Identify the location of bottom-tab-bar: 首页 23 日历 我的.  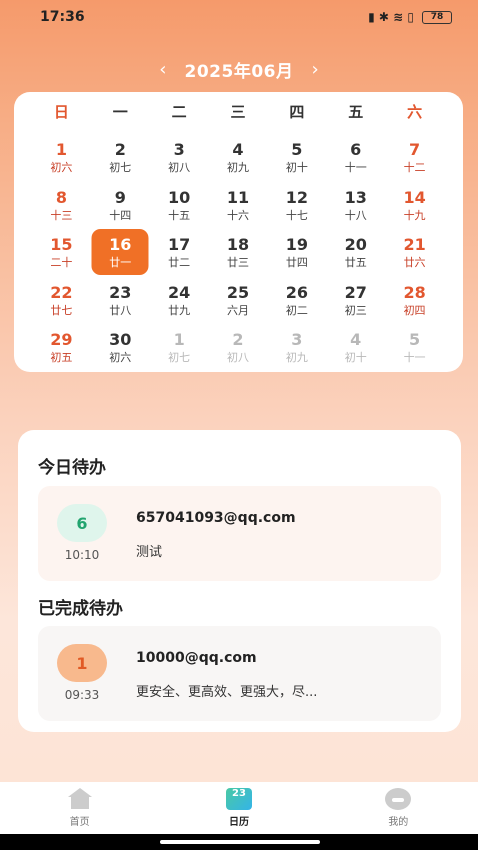
(239, 808).